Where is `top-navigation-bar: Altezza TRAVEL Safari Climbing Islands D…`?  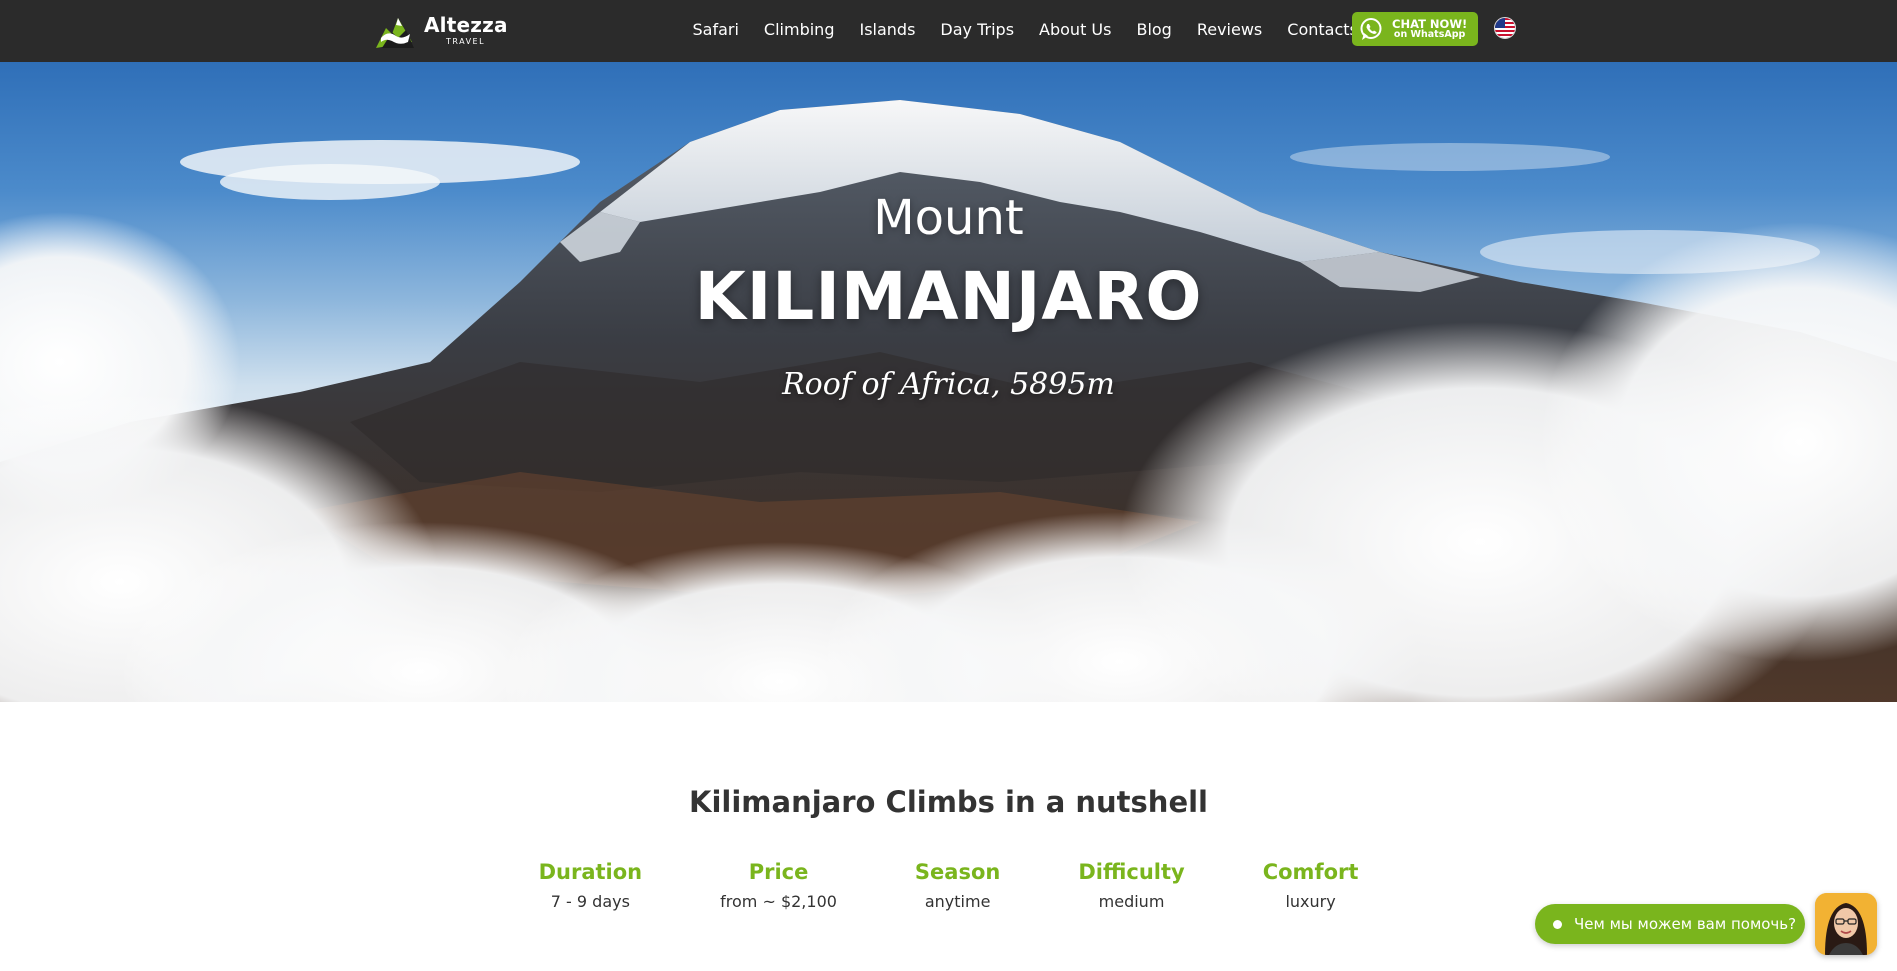 top-navigation-bar: Altezza TRAVEL Safari Climbing Islands D… is located at coordinates (948, 31).